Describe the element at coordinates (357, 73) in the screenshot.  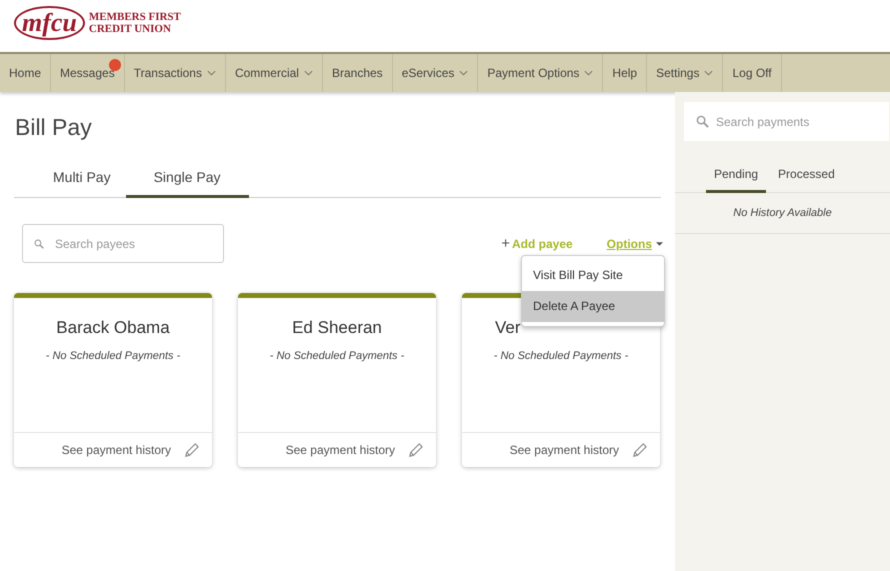
I see `nav-item: Branches` at that location.